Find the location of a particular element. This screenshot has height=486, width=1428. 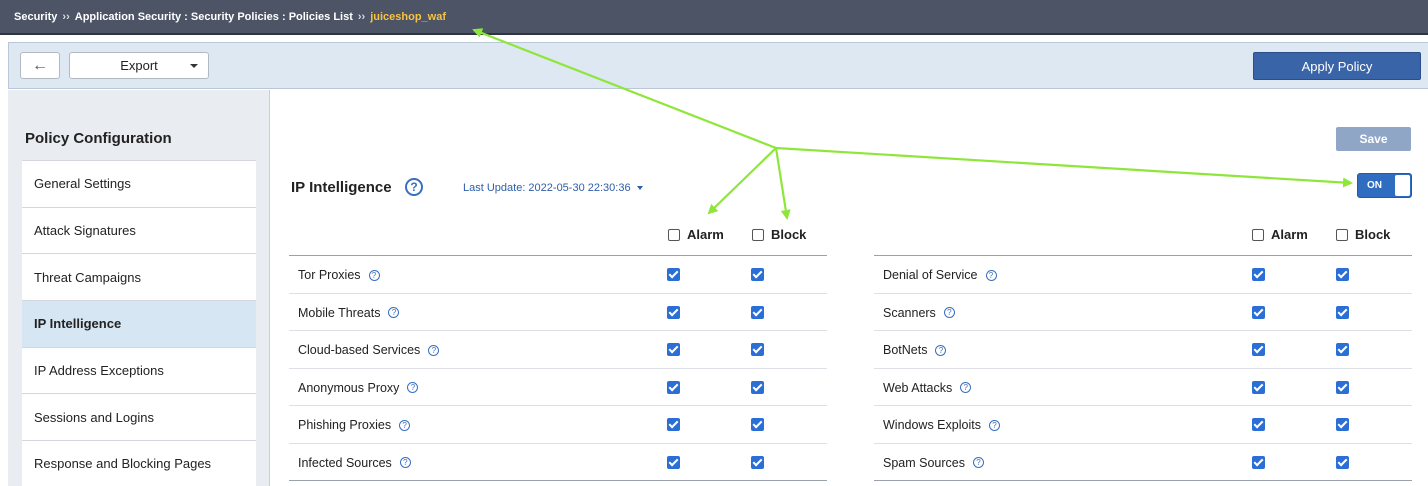

sidebar-item-general-settings: General Settings is located at coordinates (139, 183).